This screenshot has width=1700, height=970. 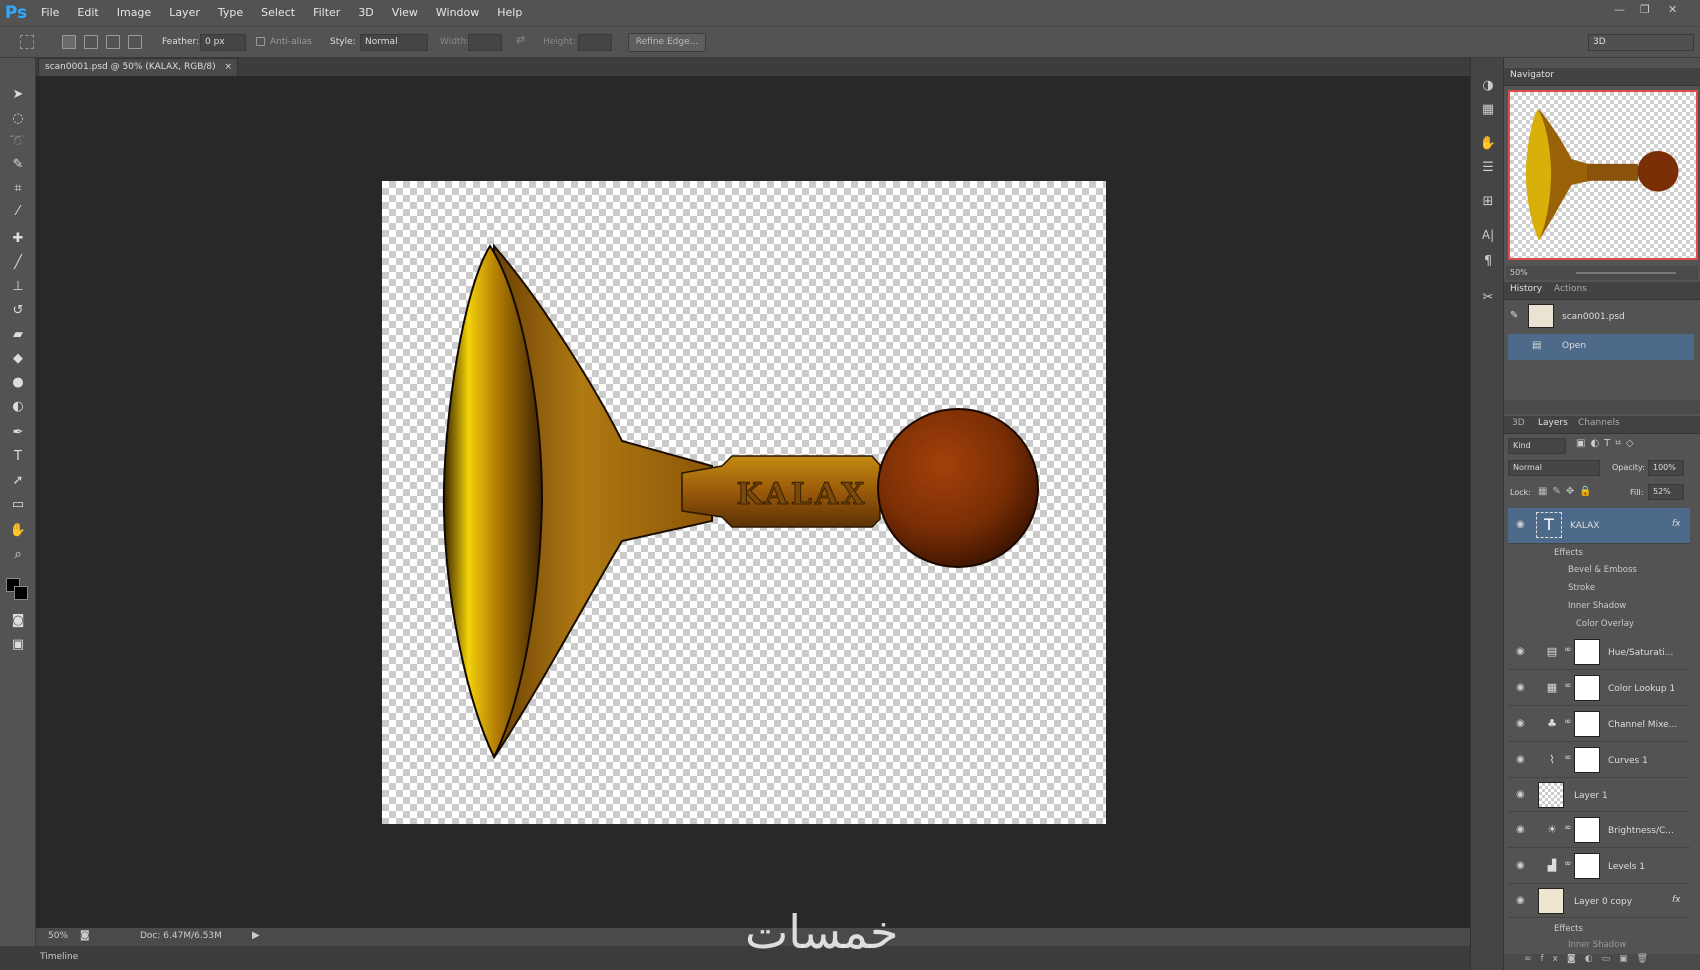 What do you see at coordinates (1599, 423) in the screenshot?
I see `tab-channels: Channels` at bounding box center [1599, 423].